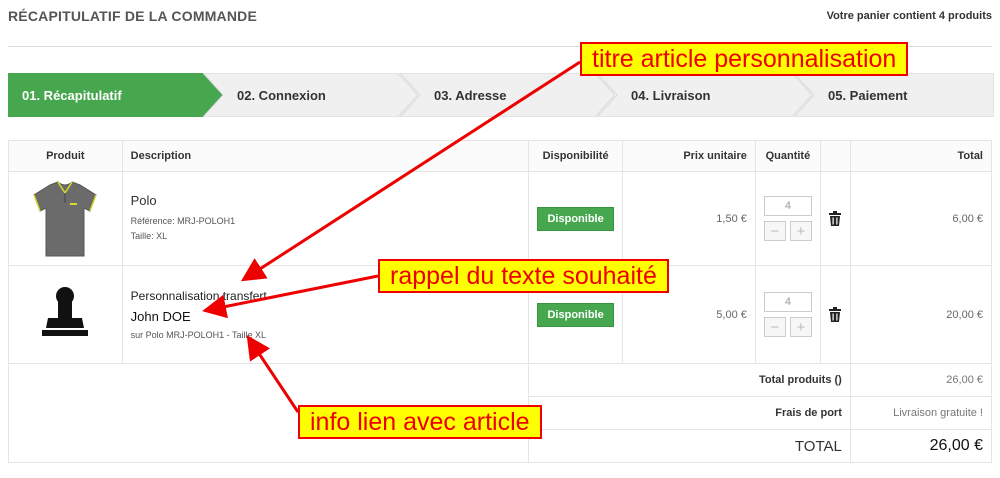 This screenshot has height=478, width=1000. I want to click on row-total: 6,00 €, so click(921, 218).